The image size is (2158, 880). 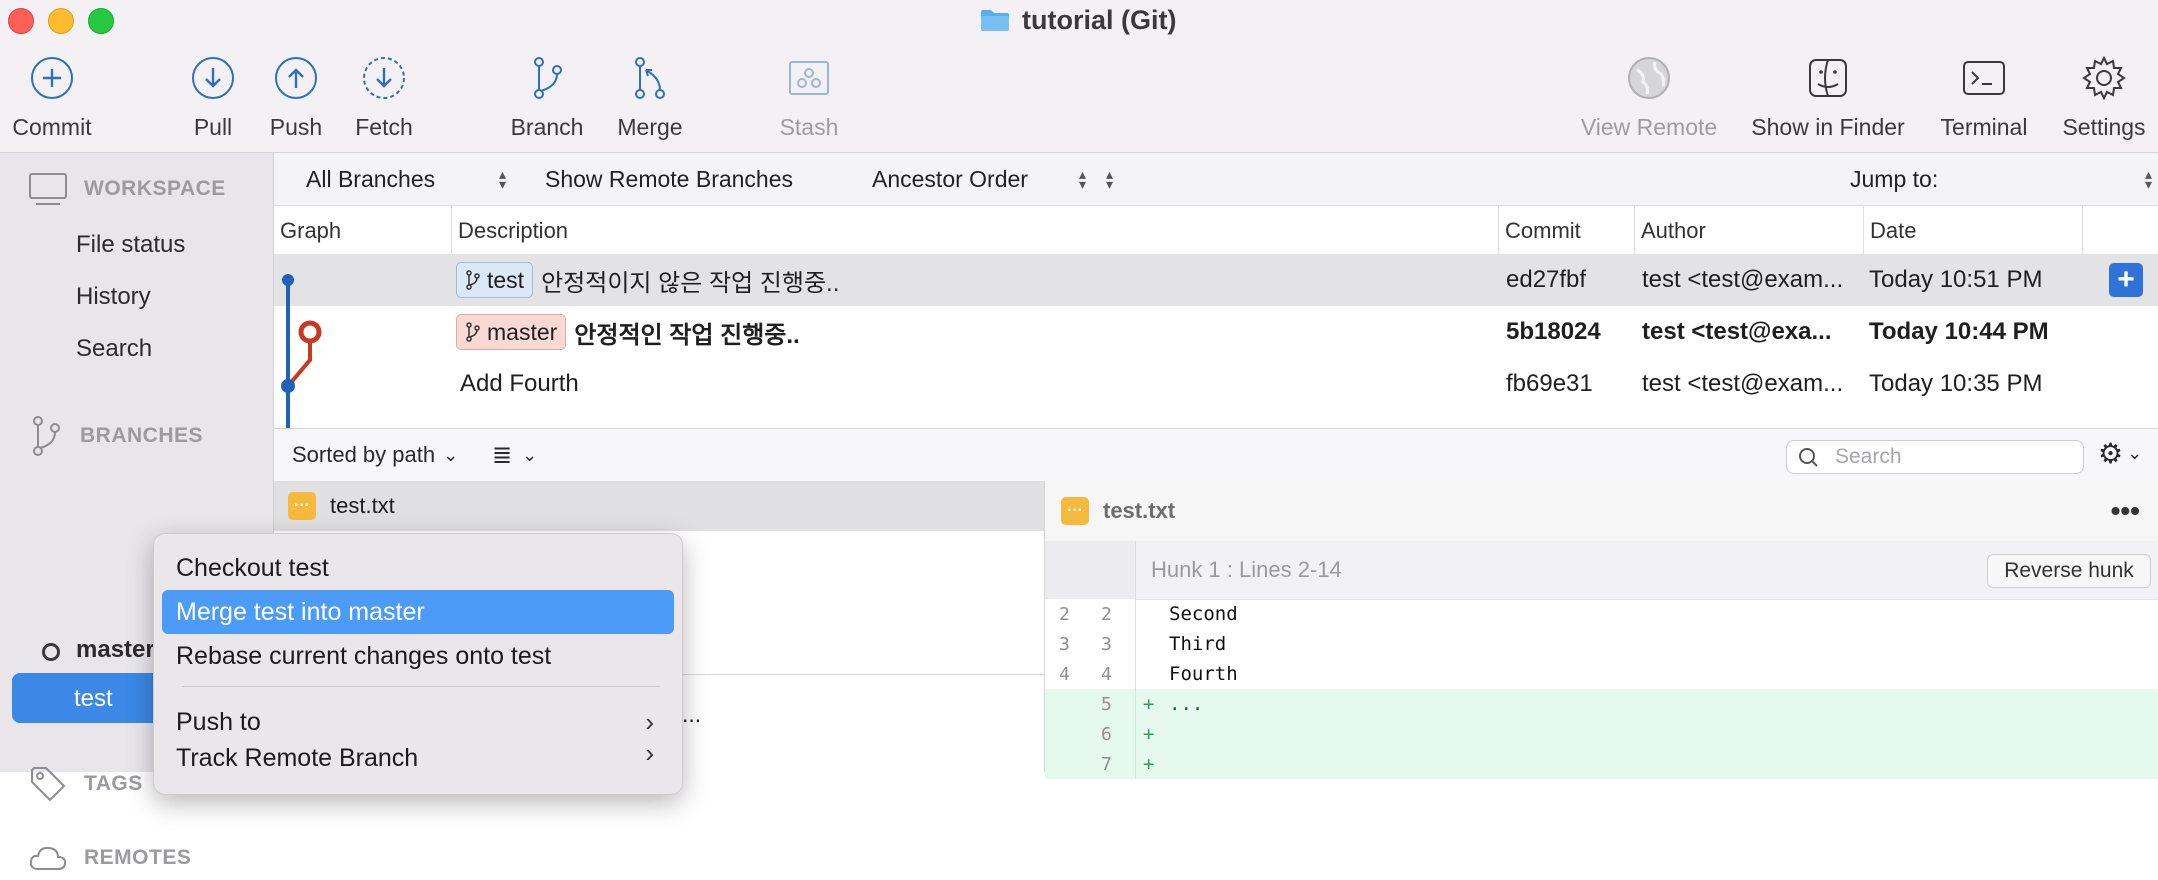 I want to click on tags-section: TAGS, so click(x=85, y=784).